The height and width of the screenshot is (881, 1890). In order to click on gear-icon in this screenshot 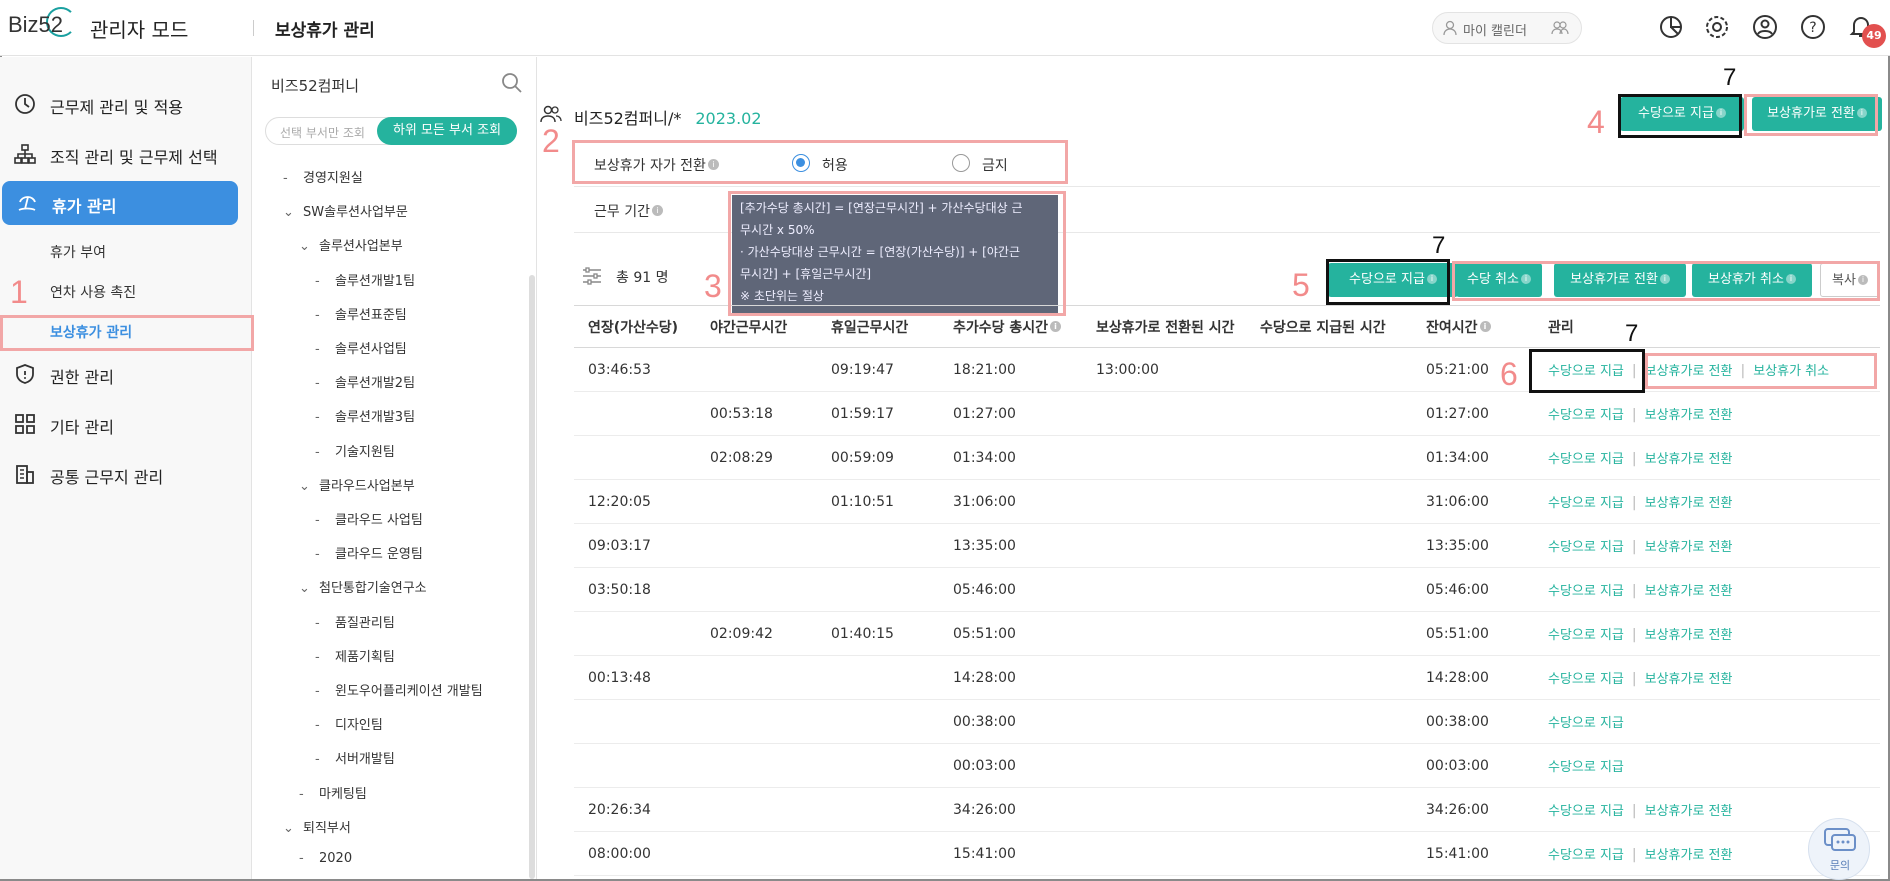, I will do `click(1717, 27)`.